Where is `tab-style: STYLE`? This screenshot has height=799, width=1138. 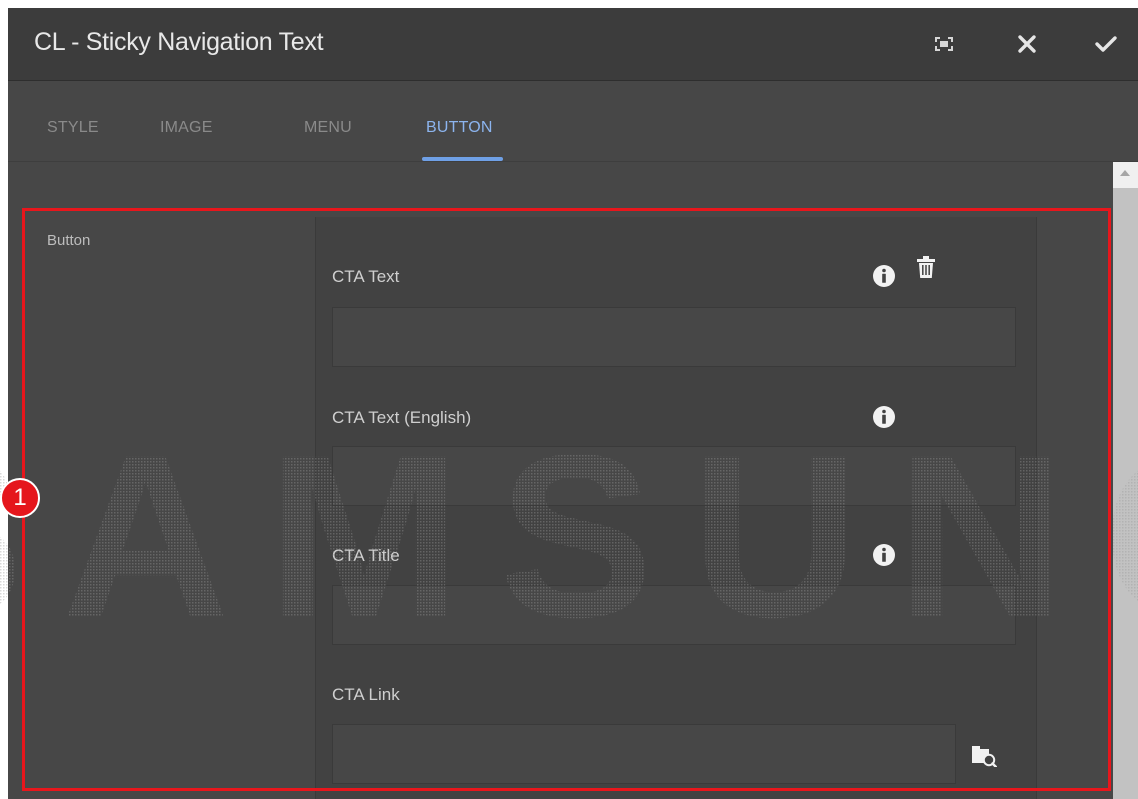 tab-style: STYLE is located at coordinates (73, 128).